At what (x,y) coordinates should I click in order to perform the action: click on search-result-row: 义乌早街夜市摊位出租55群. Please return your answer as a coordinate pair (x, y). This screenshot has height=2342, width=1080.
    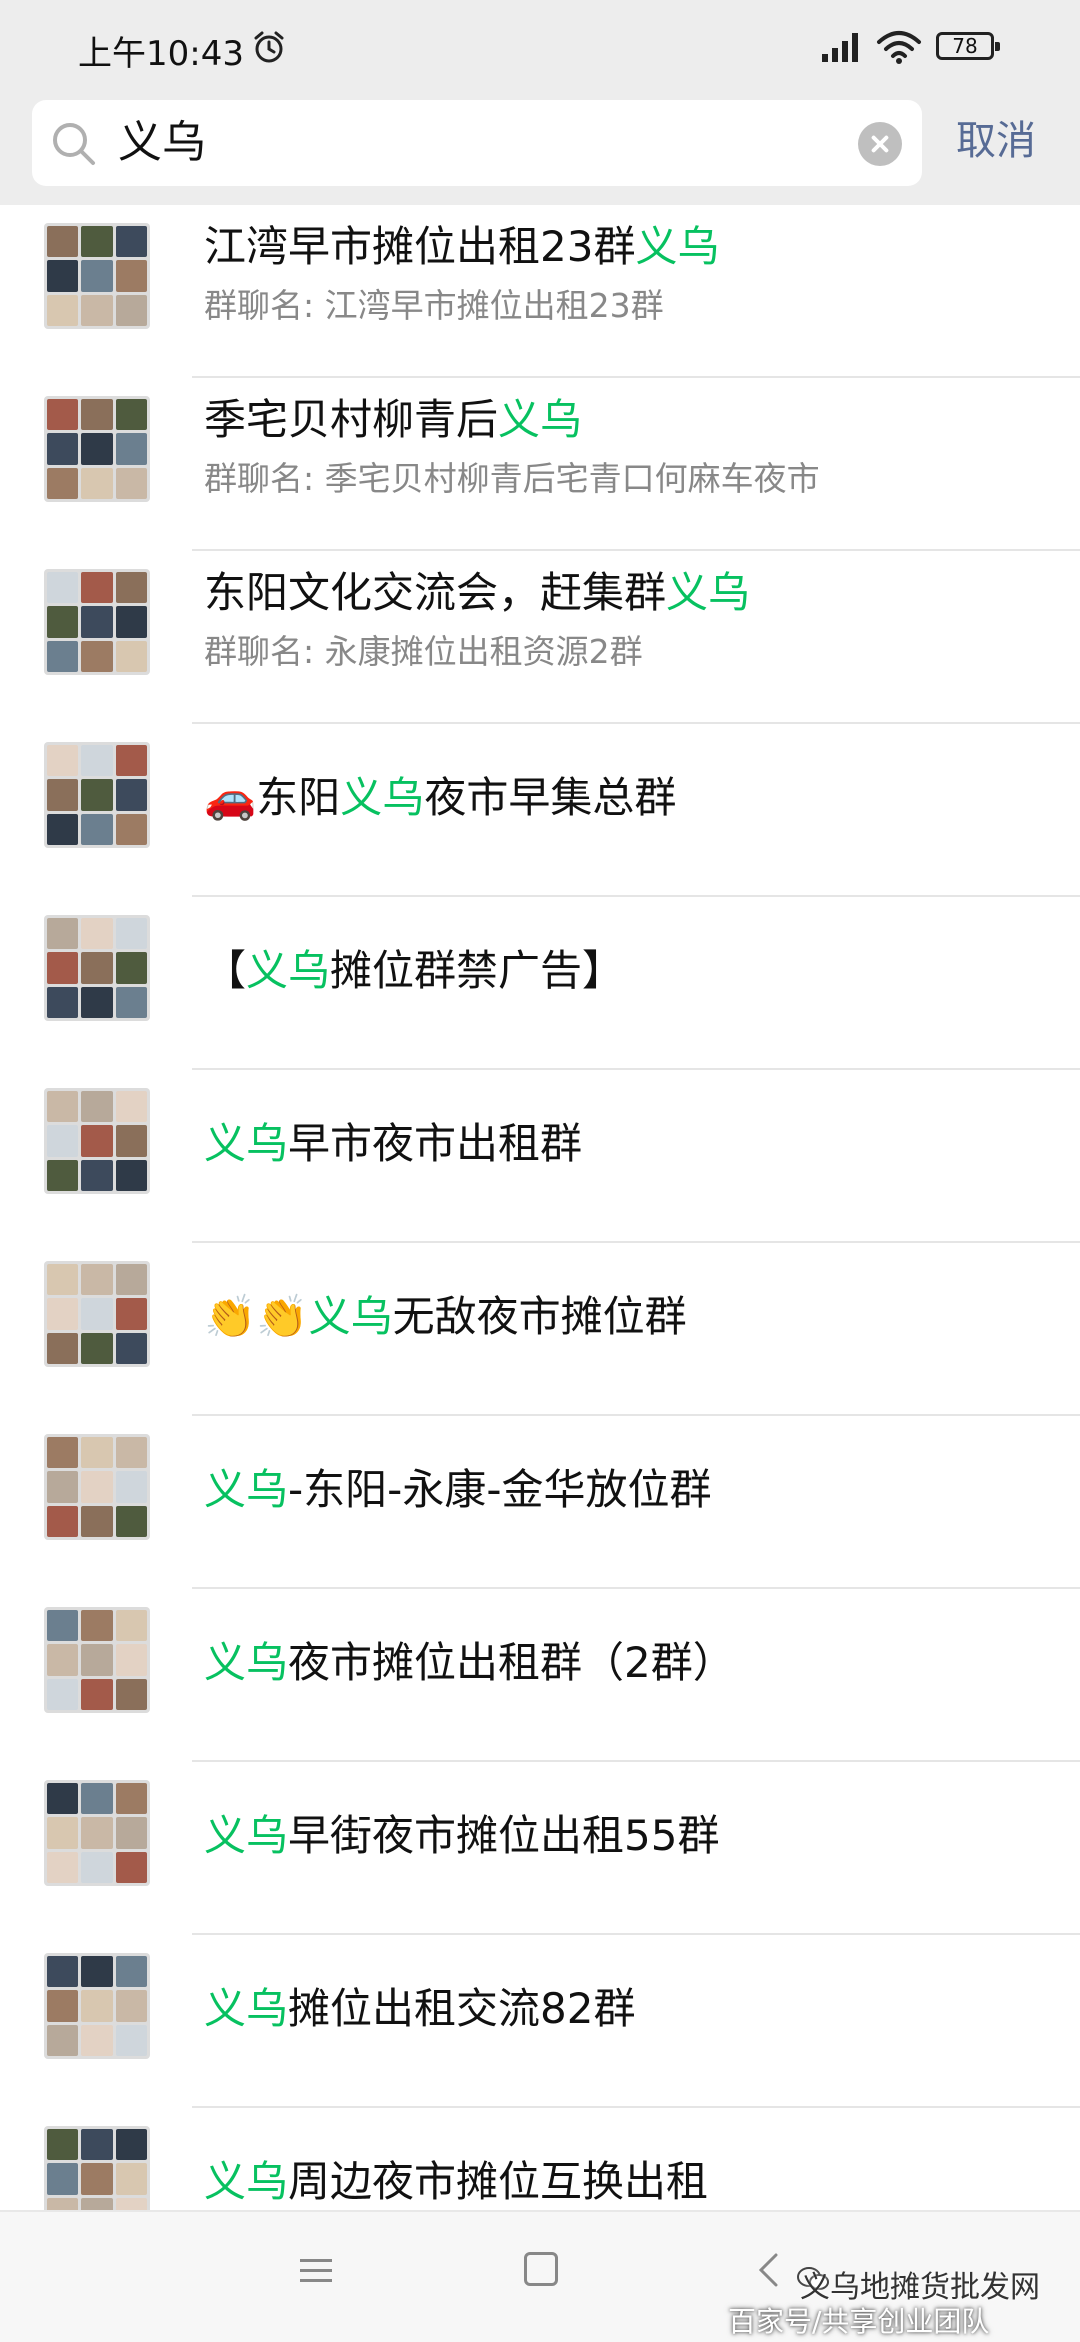
    Looking at the image, I should click on (540, 1848).